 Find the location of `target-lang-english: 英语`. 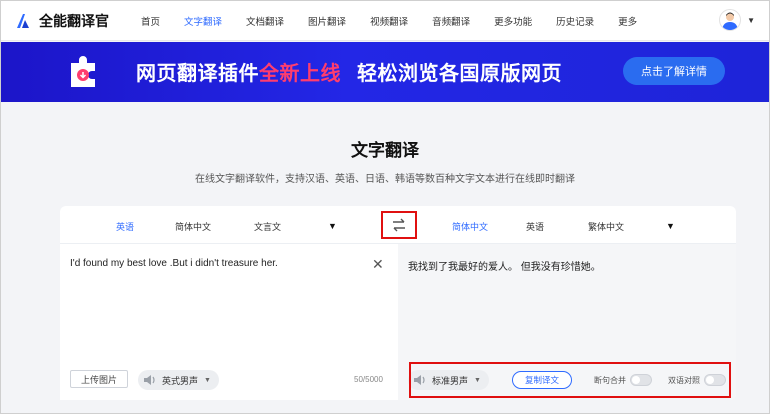

target-lang-english: 英语 is located at coordinates (535, 226).